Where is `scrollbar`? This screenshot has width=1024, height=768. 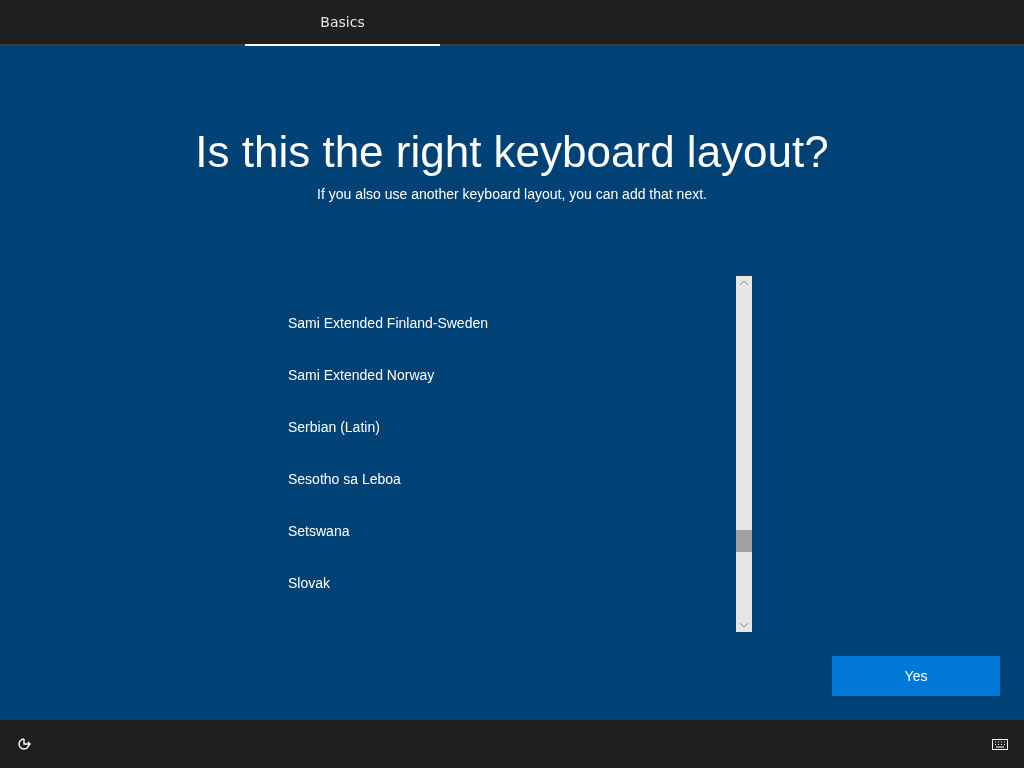 scrollbar is located at coordinates (744, 454).